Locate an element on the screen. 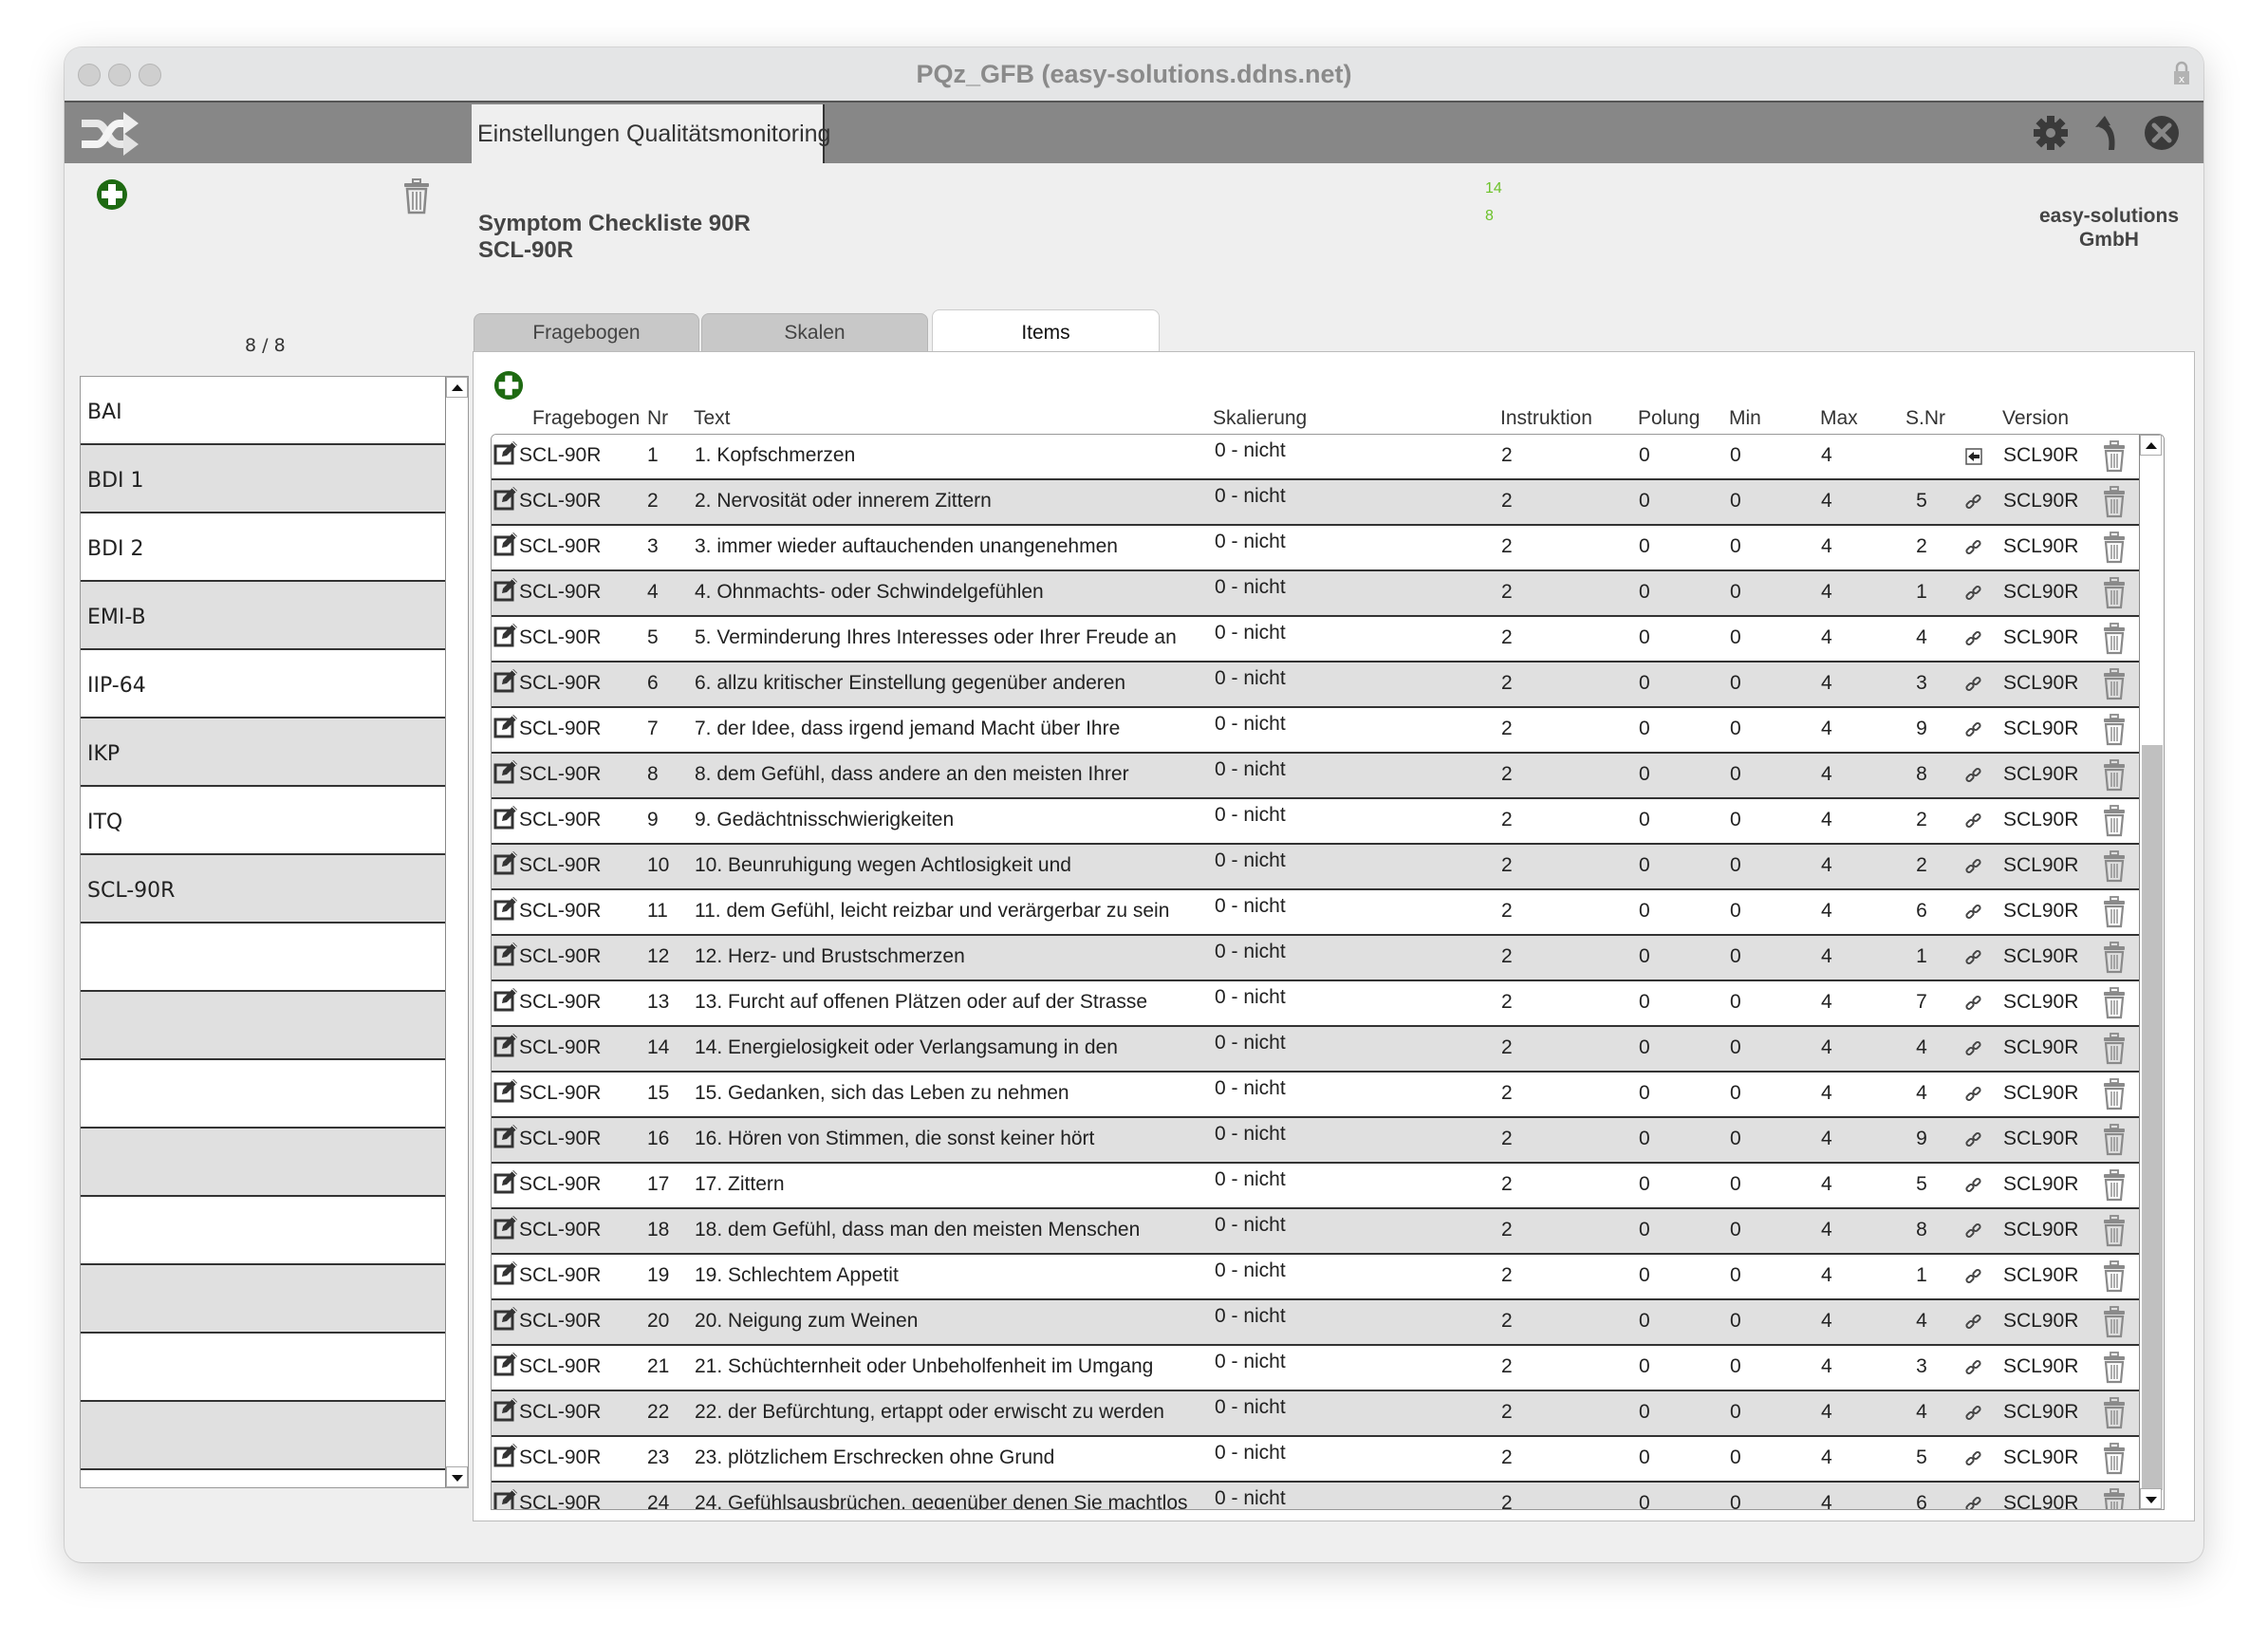  tab-fragebogen: Fragebogen is located at coordinates (587, 332).